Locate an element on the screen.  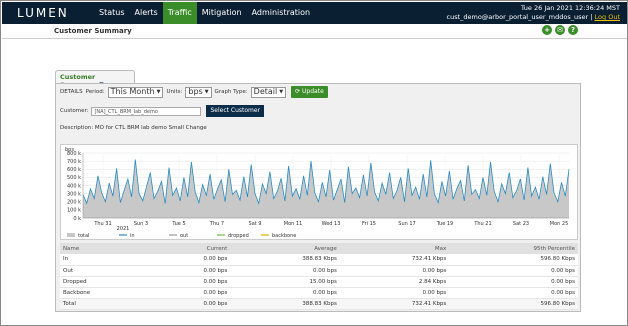
legend-label: in is located at coordinates (132, 236).